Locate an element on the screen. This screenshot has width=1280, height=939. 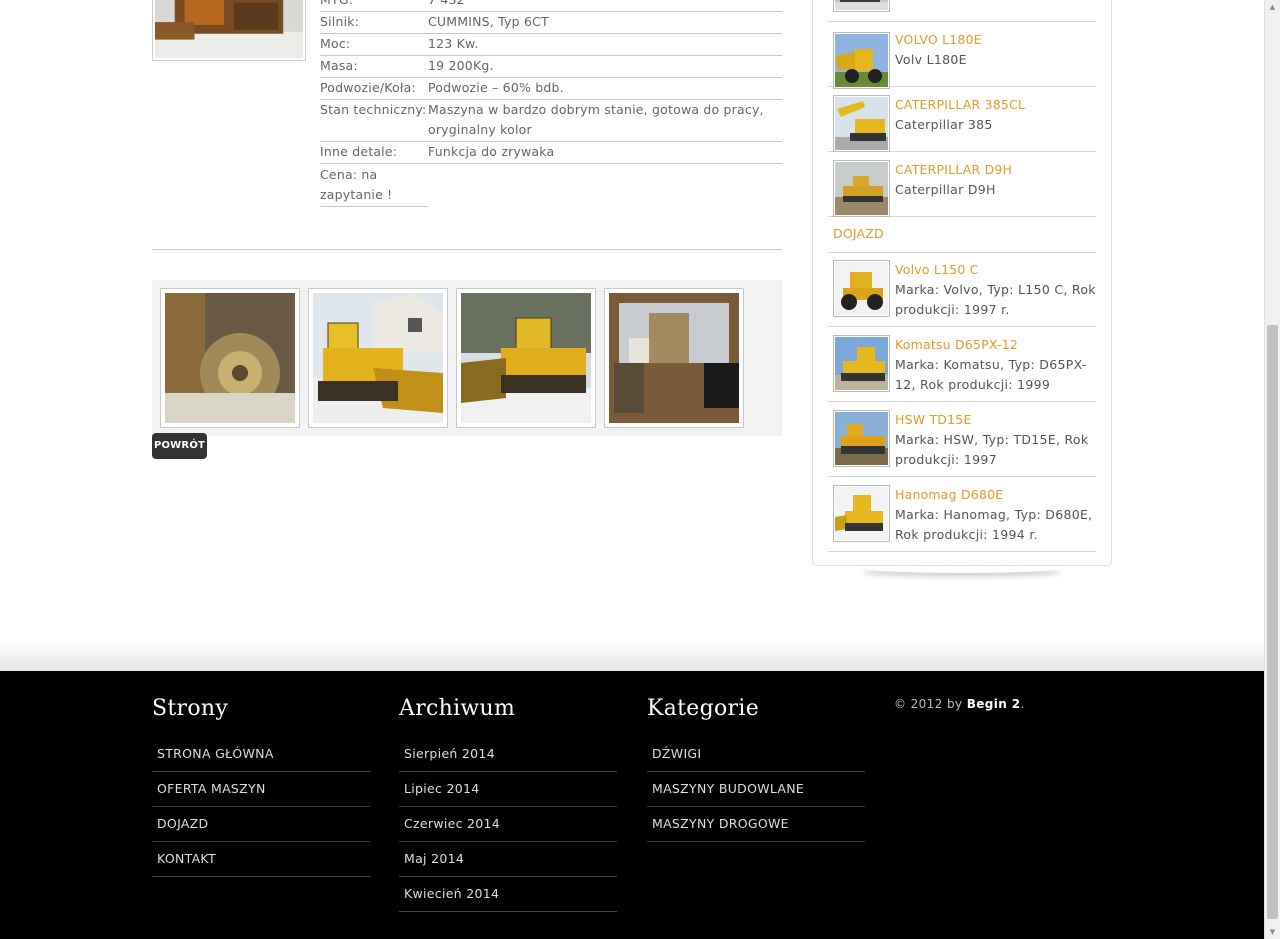
footer-link-archive: Maj 2014 is located at coordinates (508, 859).